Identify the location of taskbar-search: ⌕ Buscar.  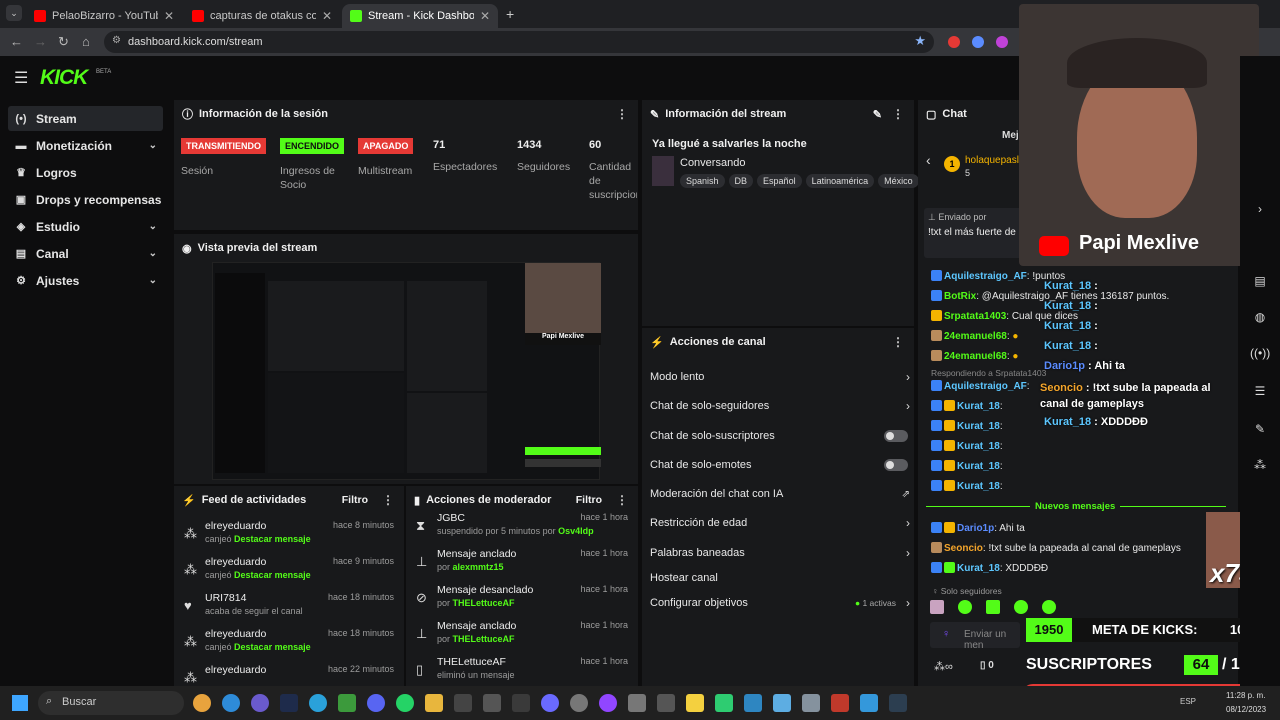
(111, 703).